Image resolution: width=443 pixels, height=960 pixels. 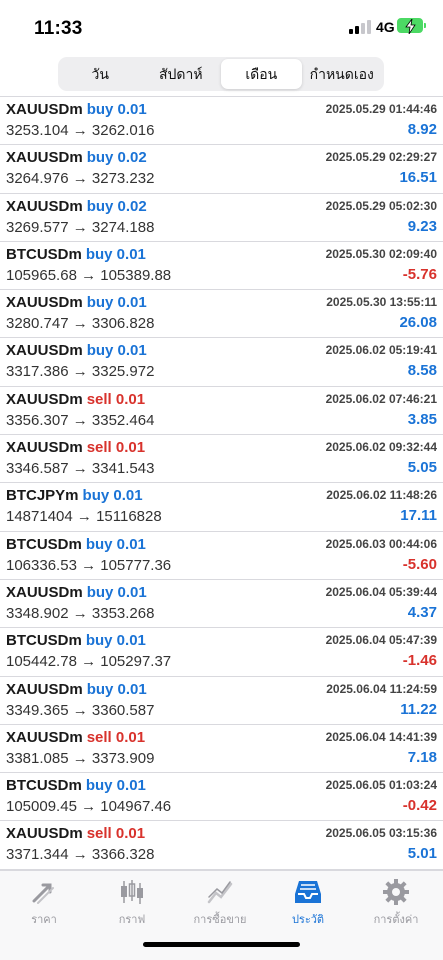 I want to click on candlestick-chart-icon, so click(x=132, y=892).